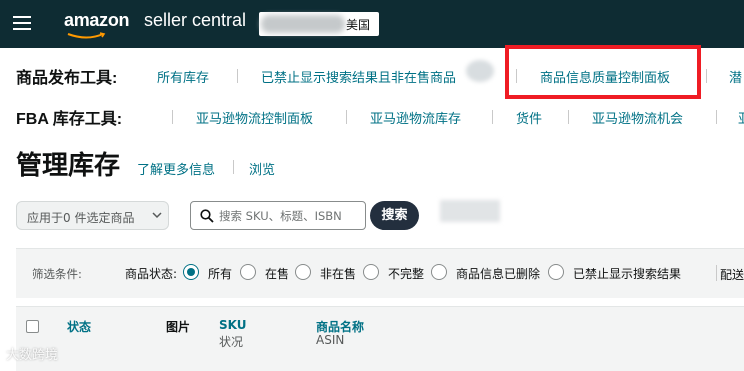  I want to click on search-field, so click(278, 215).